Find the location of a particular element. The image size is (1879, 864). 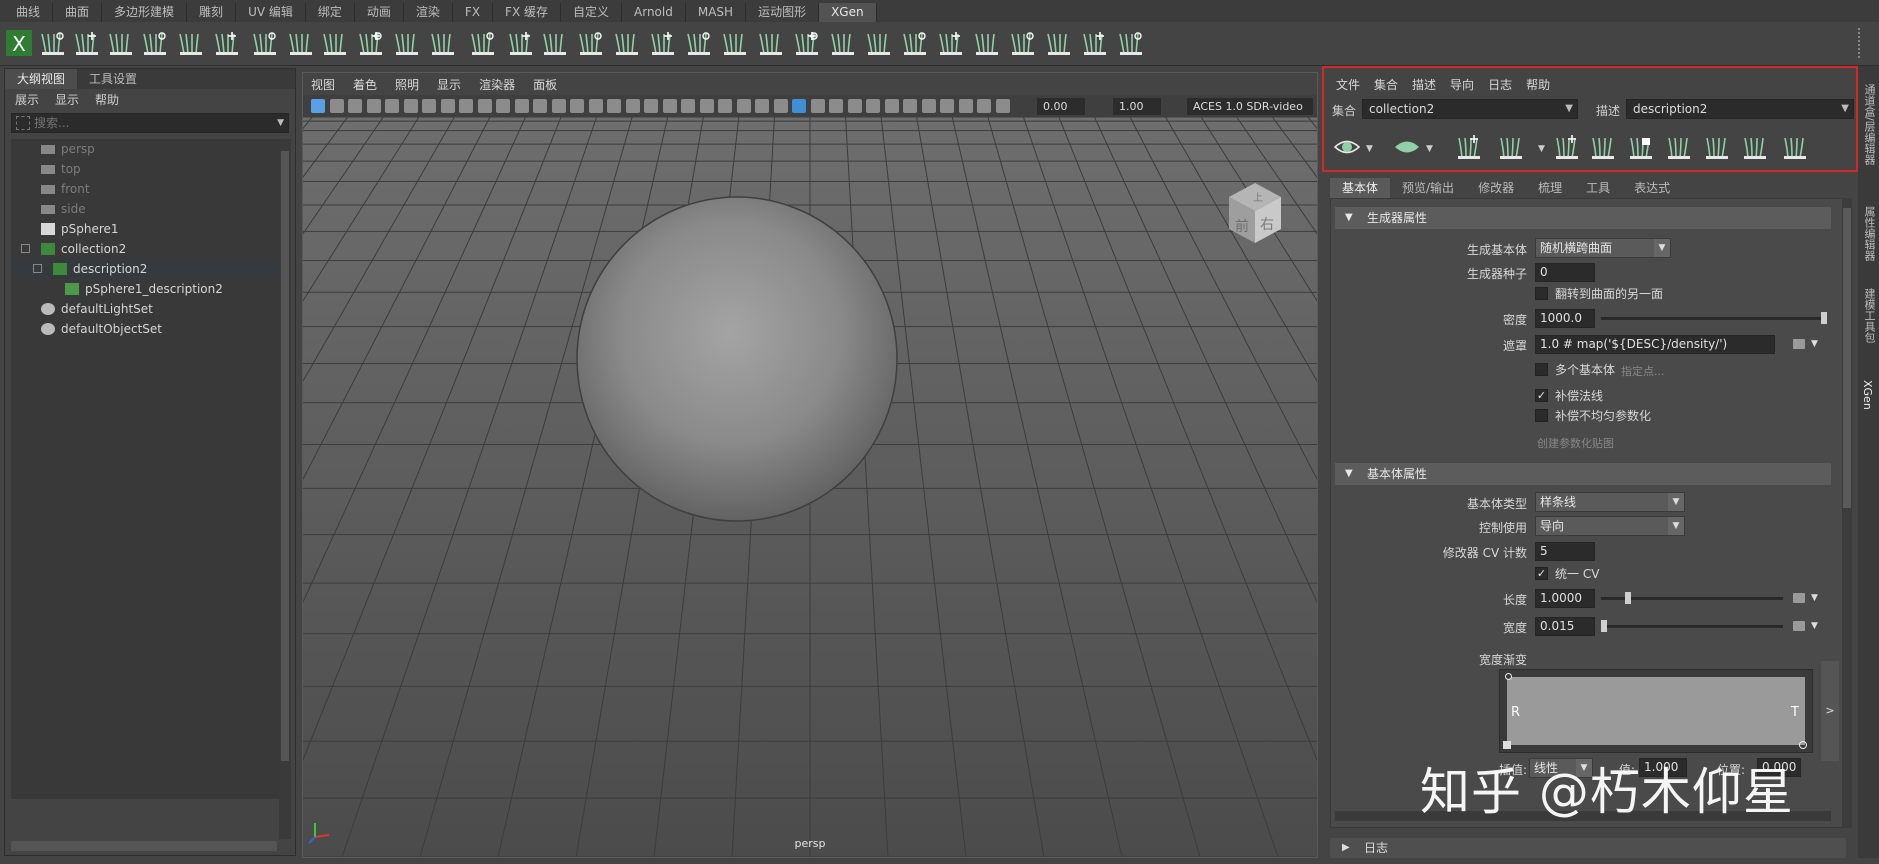

shelf-tab-10: 自定义 is located at coordinates (592, 12).